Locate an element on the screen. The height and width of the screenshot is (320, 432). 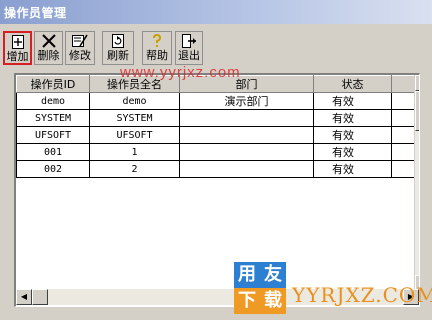
logo-char: 用 is located at coordinates (247, 275).